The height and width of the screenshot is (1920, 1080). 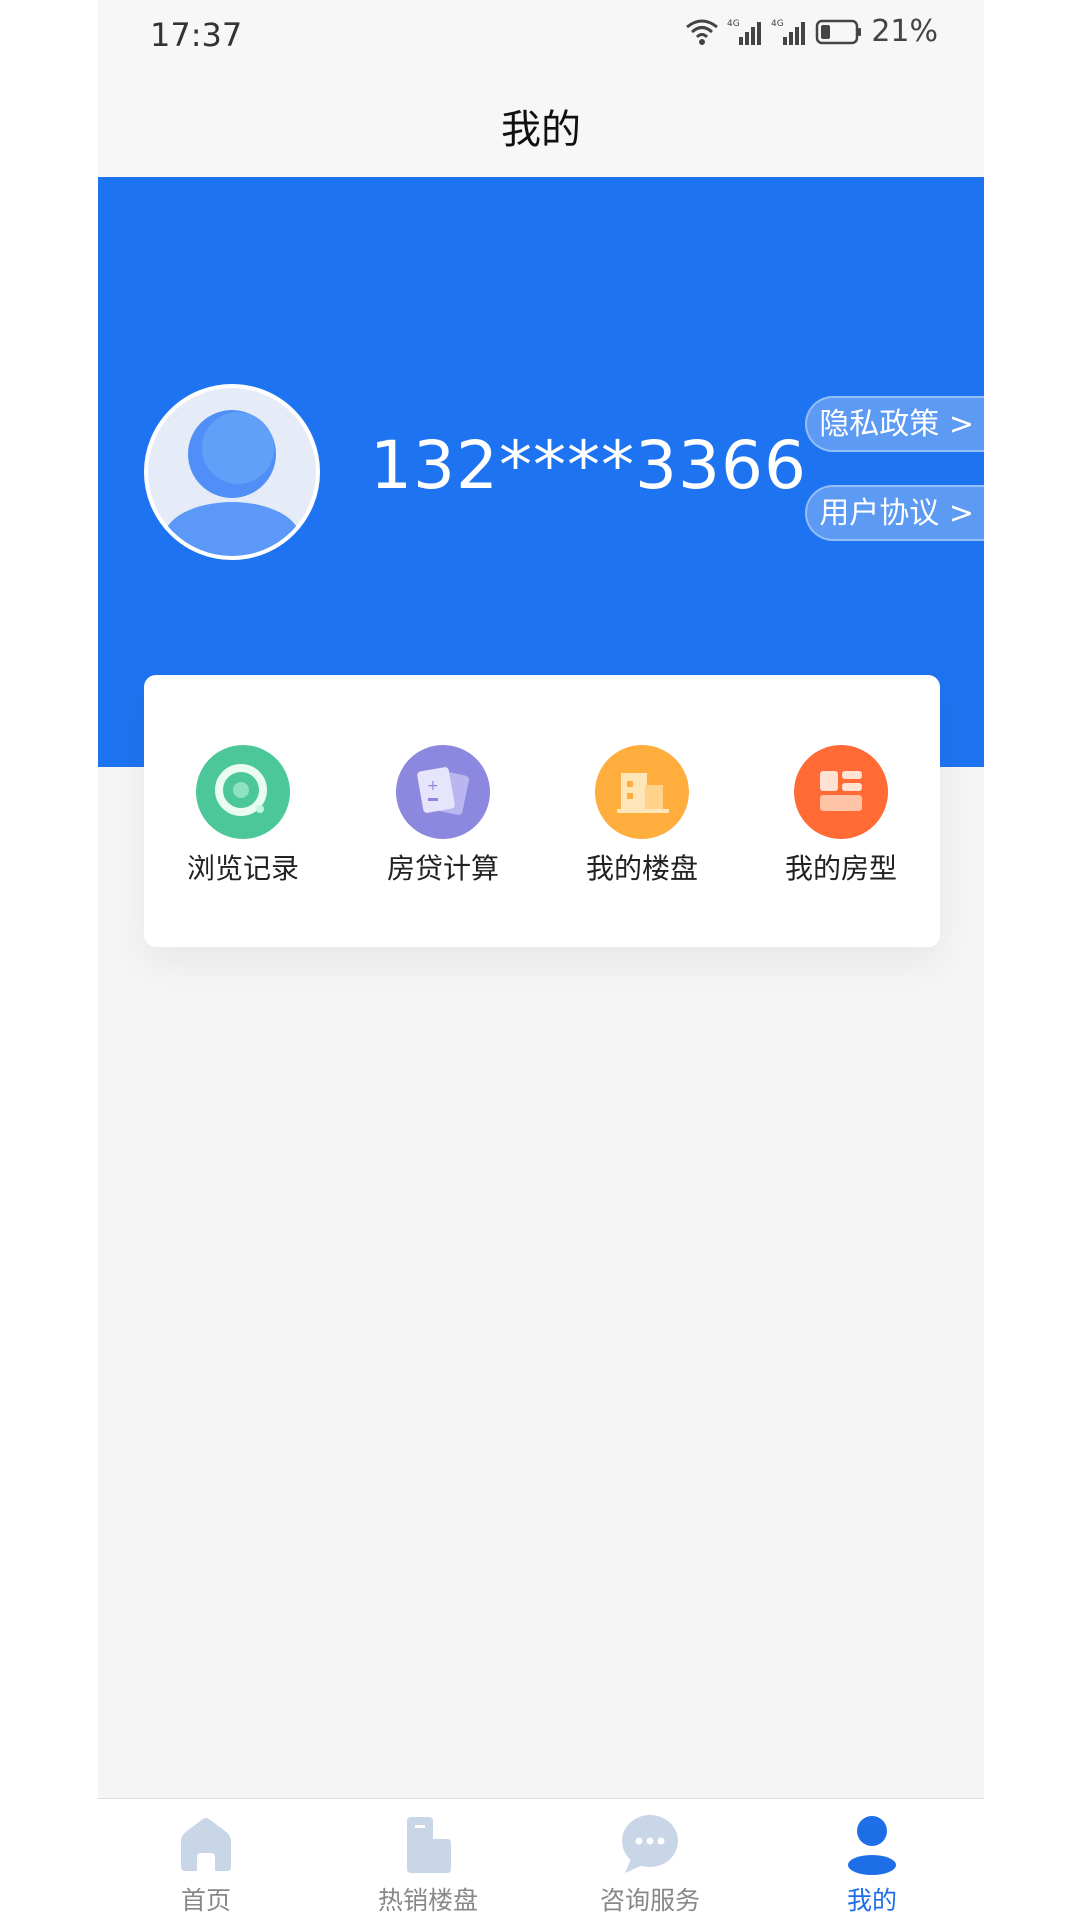 What do you see at coordinates (894, 424) in the screenshot?
I see `privacy-policy-link: 隐私政策 >` at bounding box center [894, 424].